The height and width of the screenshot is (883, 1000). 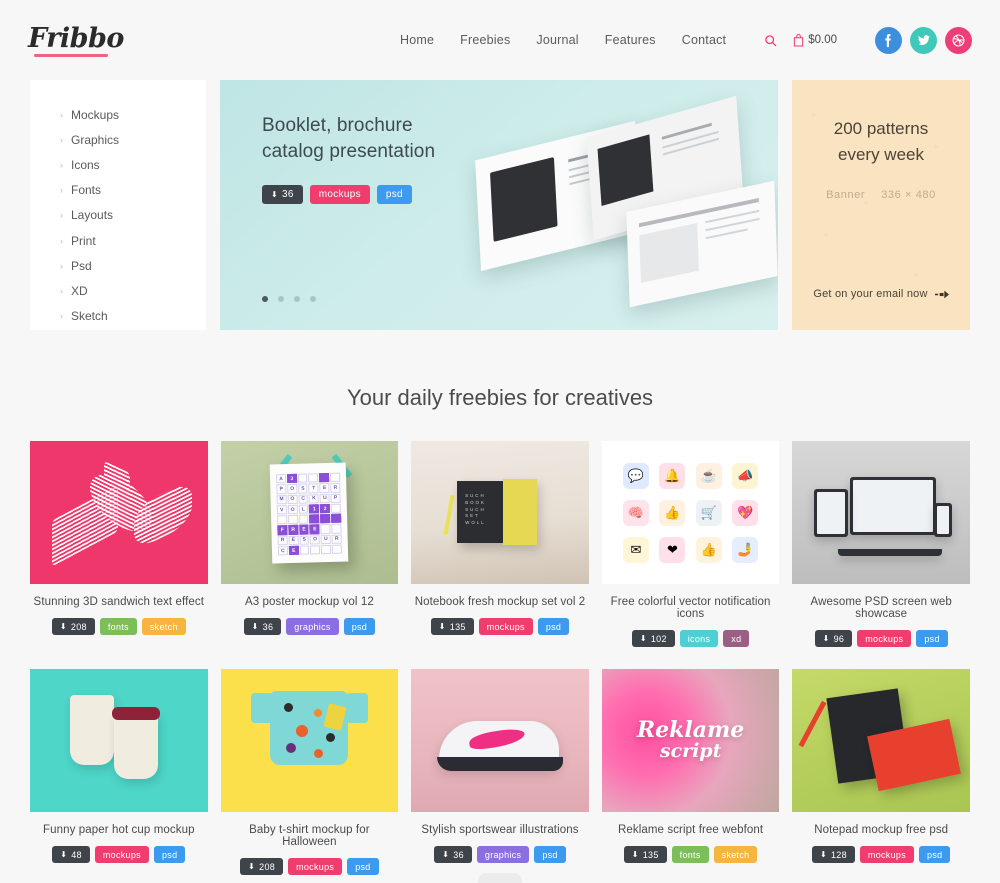 I want to click on poster-cell: V, so click(x=282, y=509).